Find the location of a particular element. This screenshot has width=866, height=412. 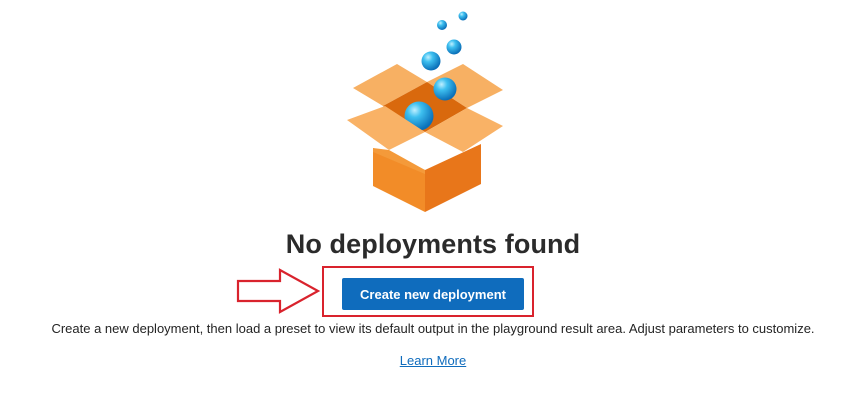

open-box-with-bubbles-icon is located at coordinates (425, 111).